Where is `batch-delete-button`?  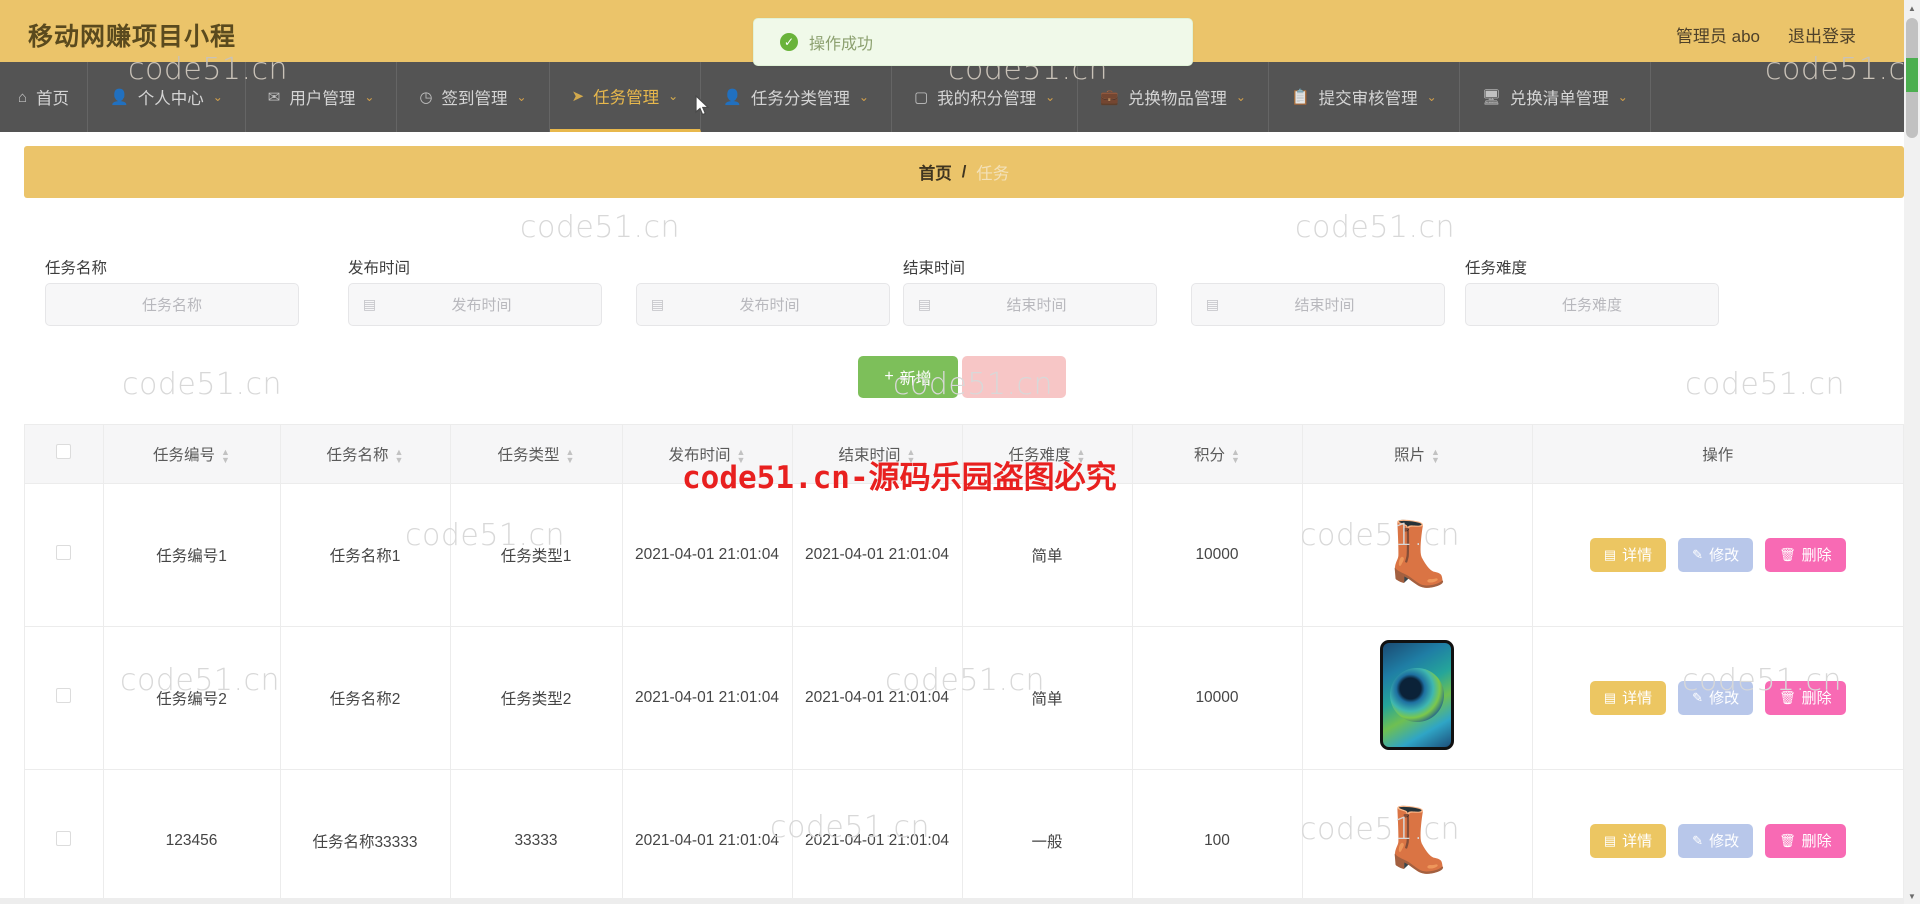 batch-delete-button is located at coordinates (1014, 377).